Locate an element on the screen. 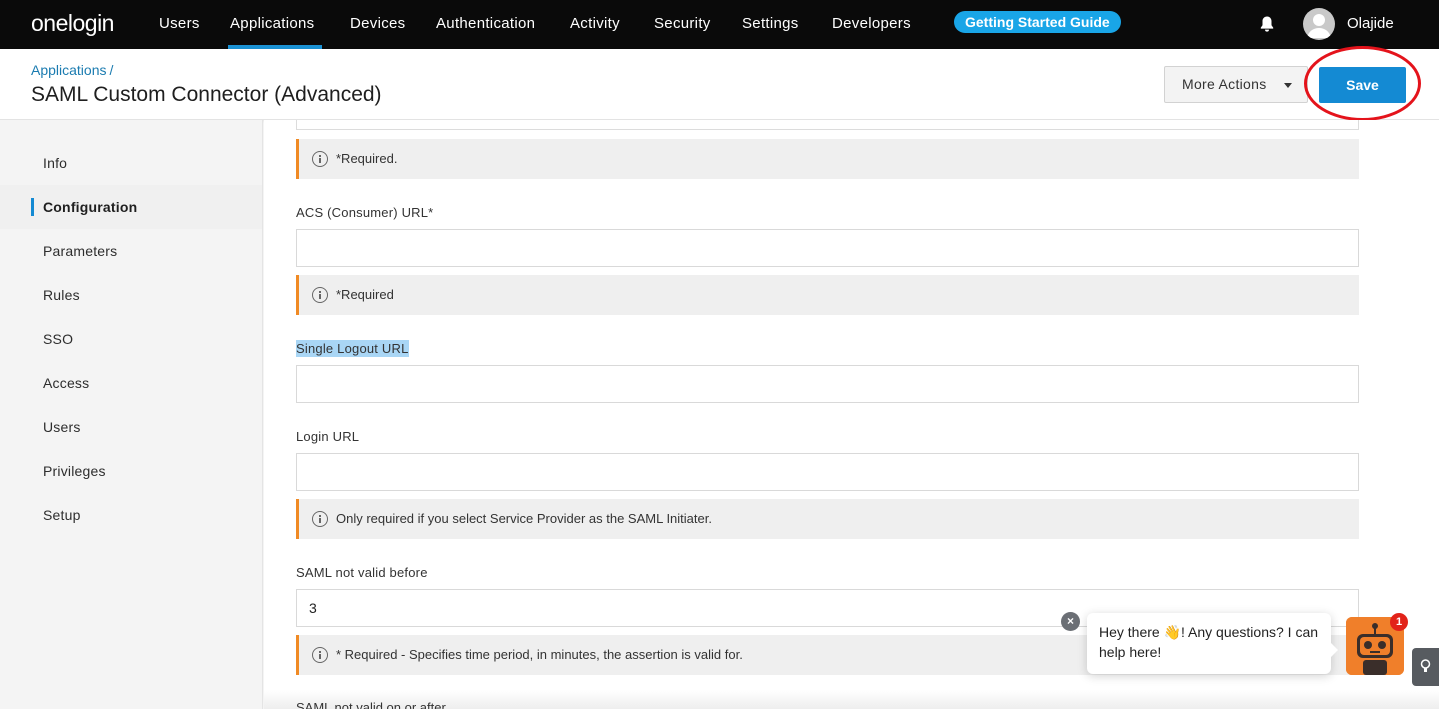 This screenshot has width=1439, height=709. required-note: *Required. is located at coordinates (827, 159).